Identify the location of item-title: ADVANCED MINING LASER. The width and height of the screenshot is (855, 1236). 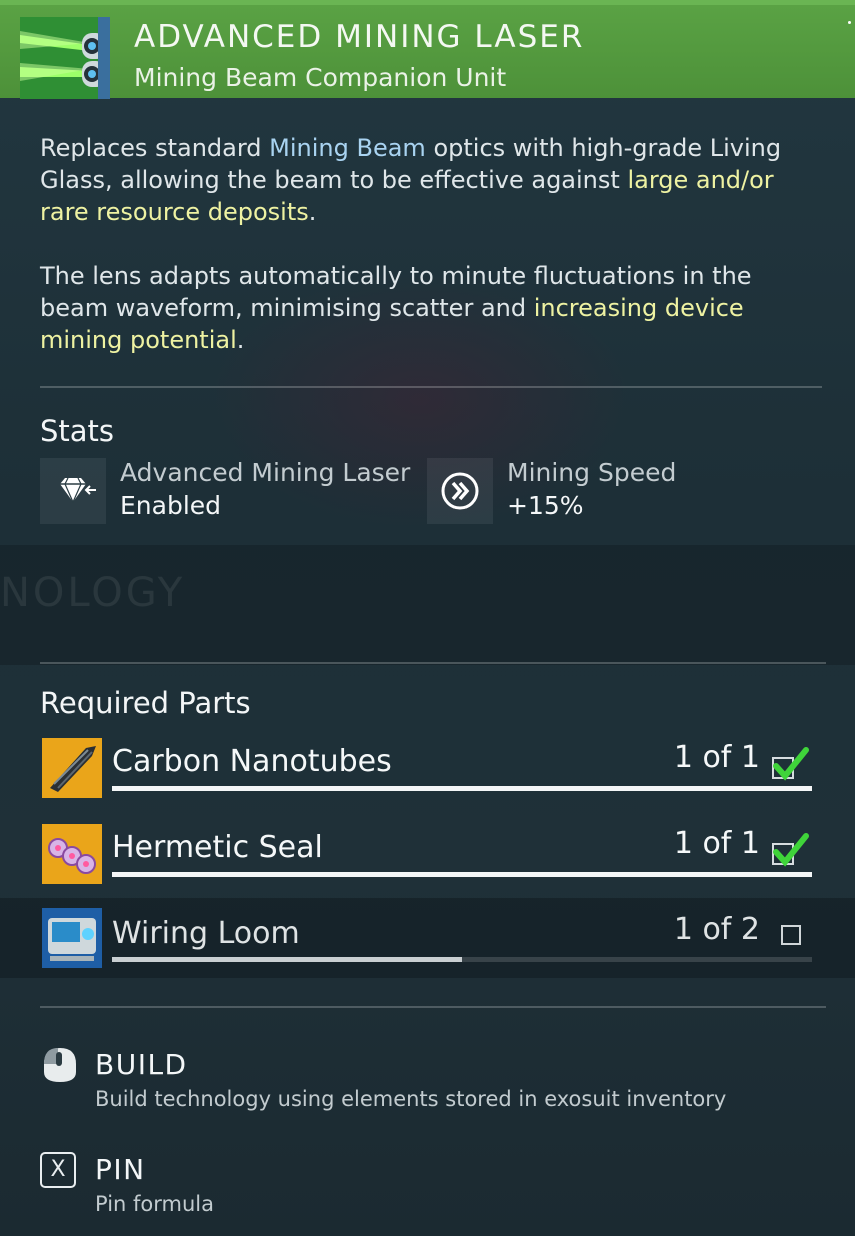
(359, 37).